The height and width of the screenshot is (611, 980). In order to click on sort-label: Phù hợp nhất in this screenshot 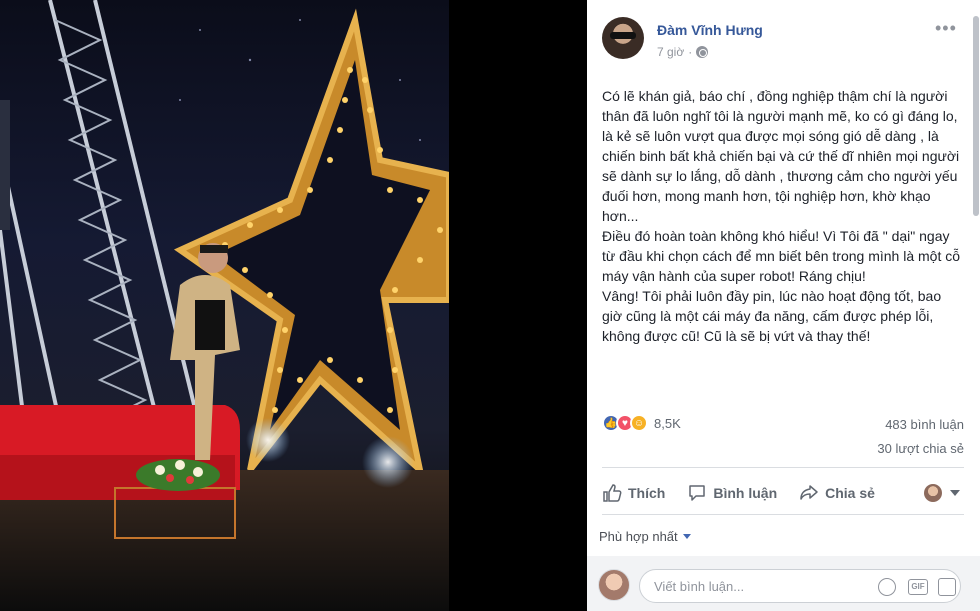, I will do `click(638, 536)`.